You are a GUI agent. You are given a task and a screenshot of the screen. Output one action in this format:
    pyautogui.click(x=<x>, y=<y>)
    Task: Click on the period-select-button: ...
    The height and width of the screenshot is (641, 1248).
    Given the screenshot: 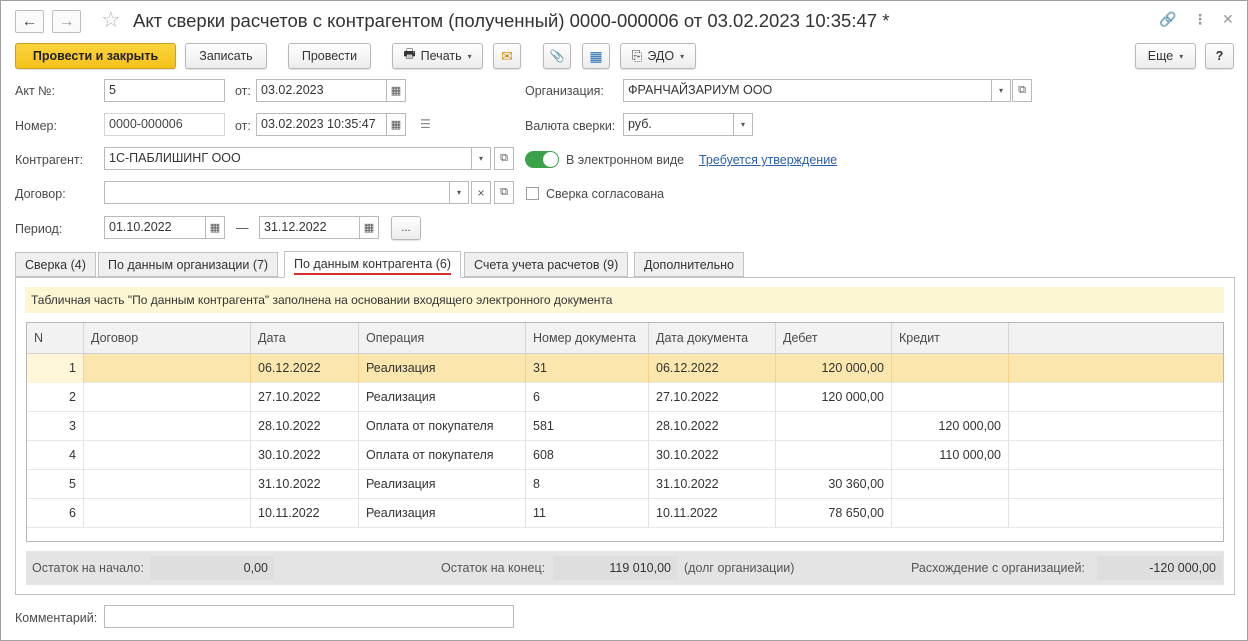 What is the action you would take?
    pyautogui.click(x=406, y=228)
    